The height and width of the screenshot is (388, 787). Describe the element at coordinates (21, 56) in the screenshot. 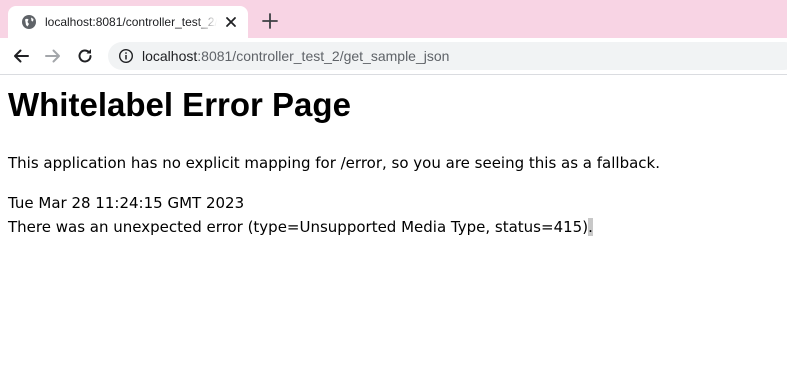

I see `arrow-left-icon` at that location.